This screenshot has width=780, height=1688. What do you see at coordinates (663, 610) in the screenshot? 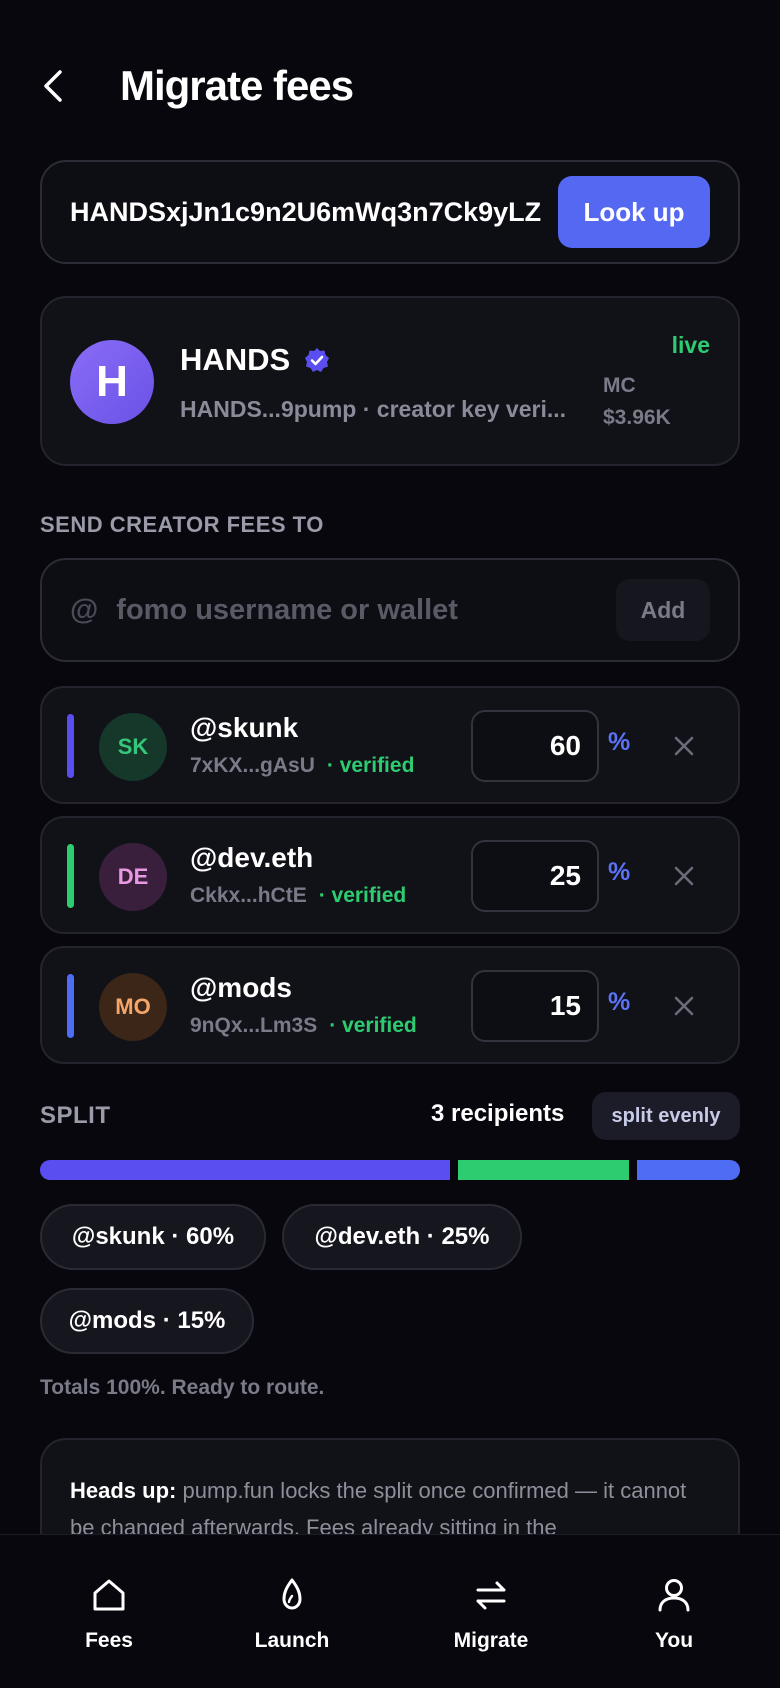
I see `add-button: Add` at bounding box center [663, 610].